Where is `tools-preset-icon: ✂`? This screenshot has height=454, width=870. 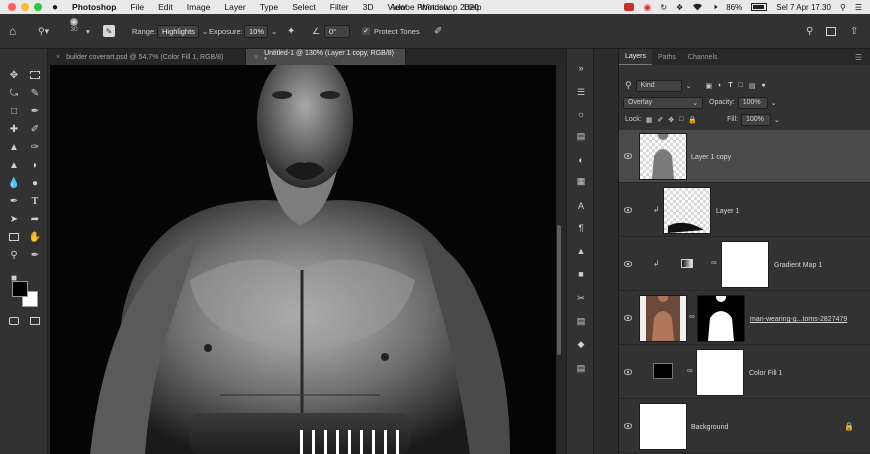 tools-preset-icon: ✂ is located at coordinates (581, 298).